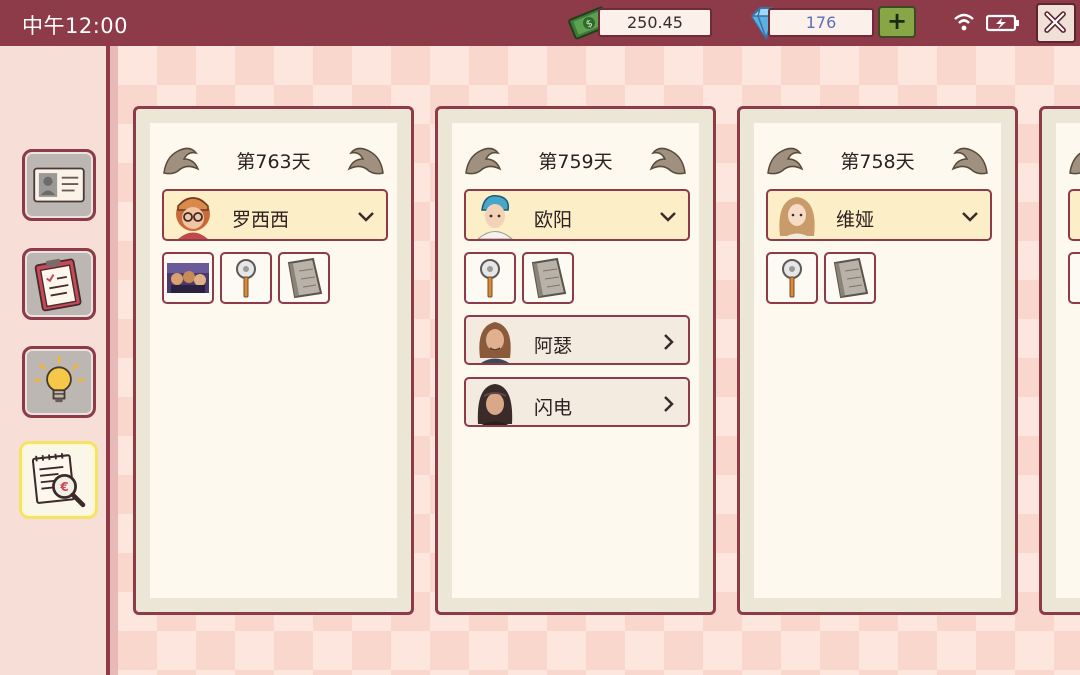  Describe the element at coordinates (59, 379) in the screenshot. I see `lightbulb-icon` at that location.